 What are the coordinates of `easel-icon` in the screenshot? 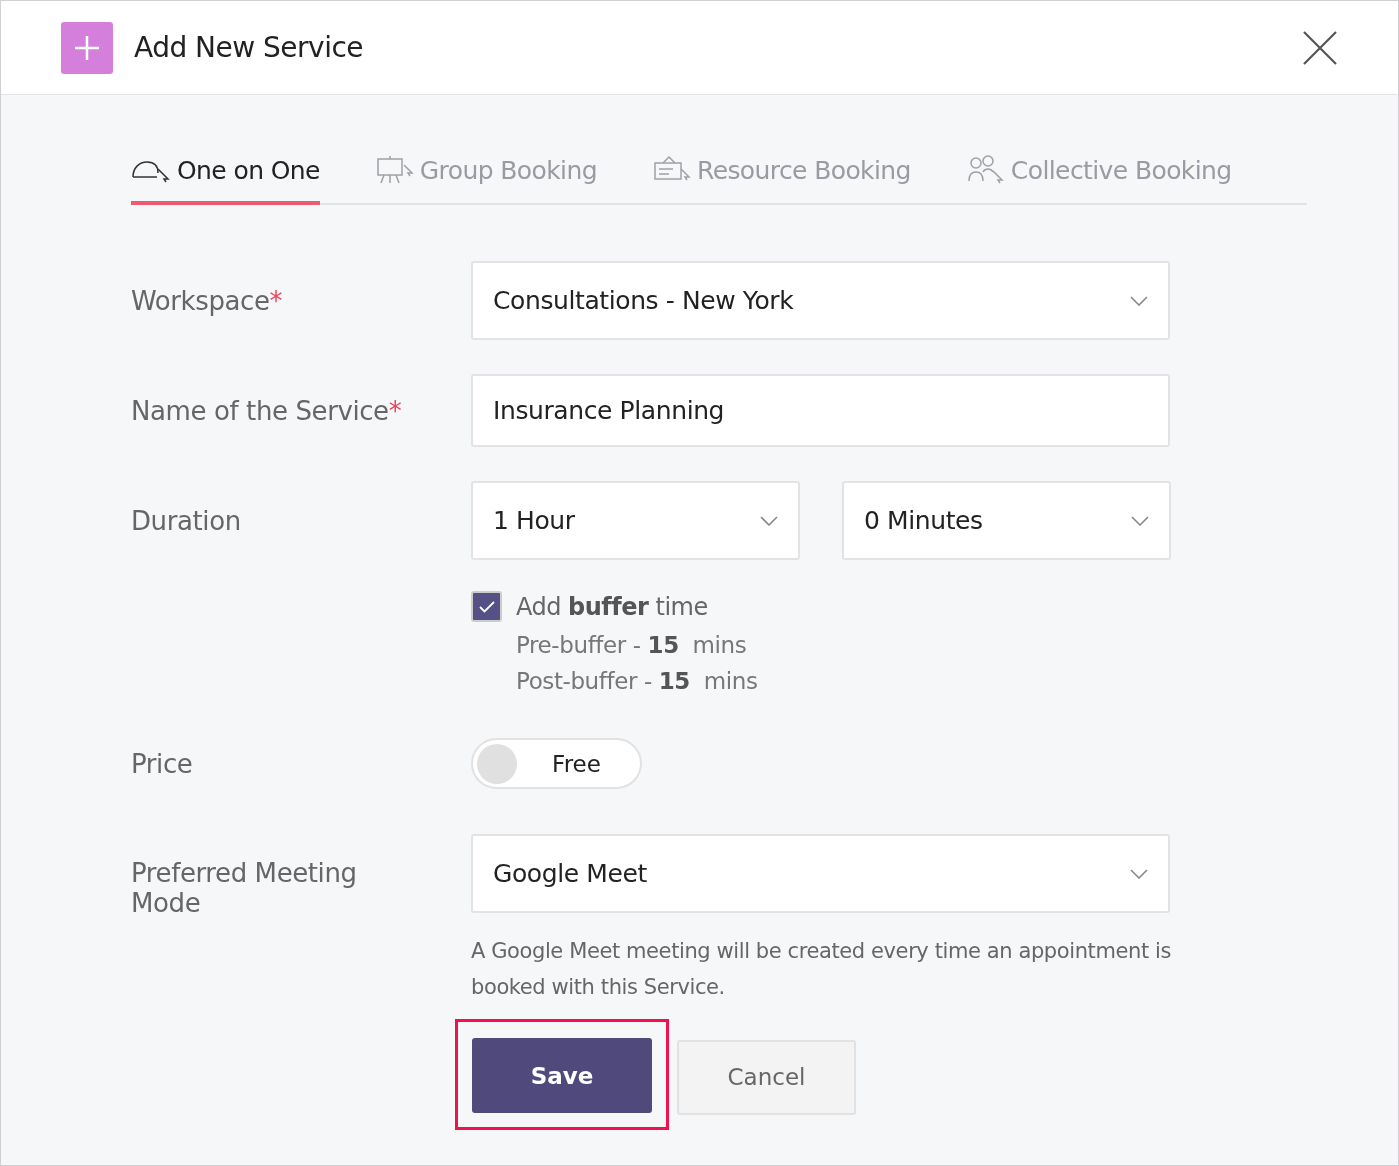 It's located at (394, 170).